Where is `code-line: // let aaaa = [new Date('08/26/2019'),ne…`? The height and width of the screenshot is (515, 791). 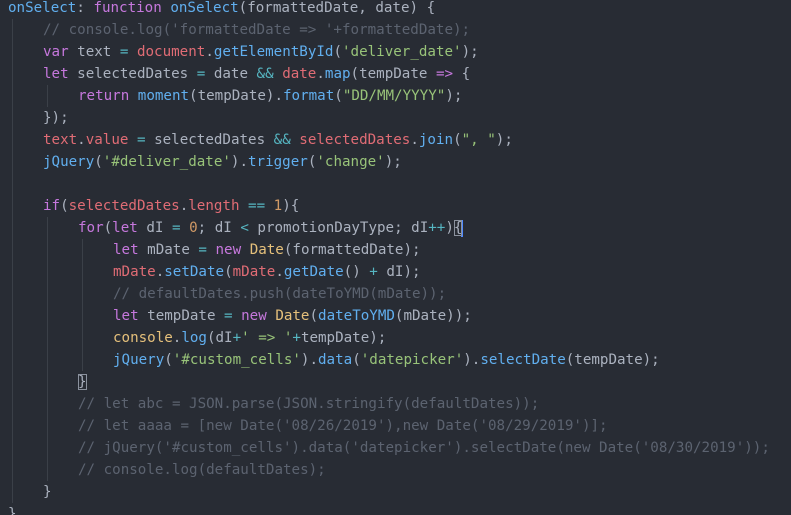 code-line: // let aaaa = [new Date('08/26/2019'),ne… is located at coordinates (343, 426).